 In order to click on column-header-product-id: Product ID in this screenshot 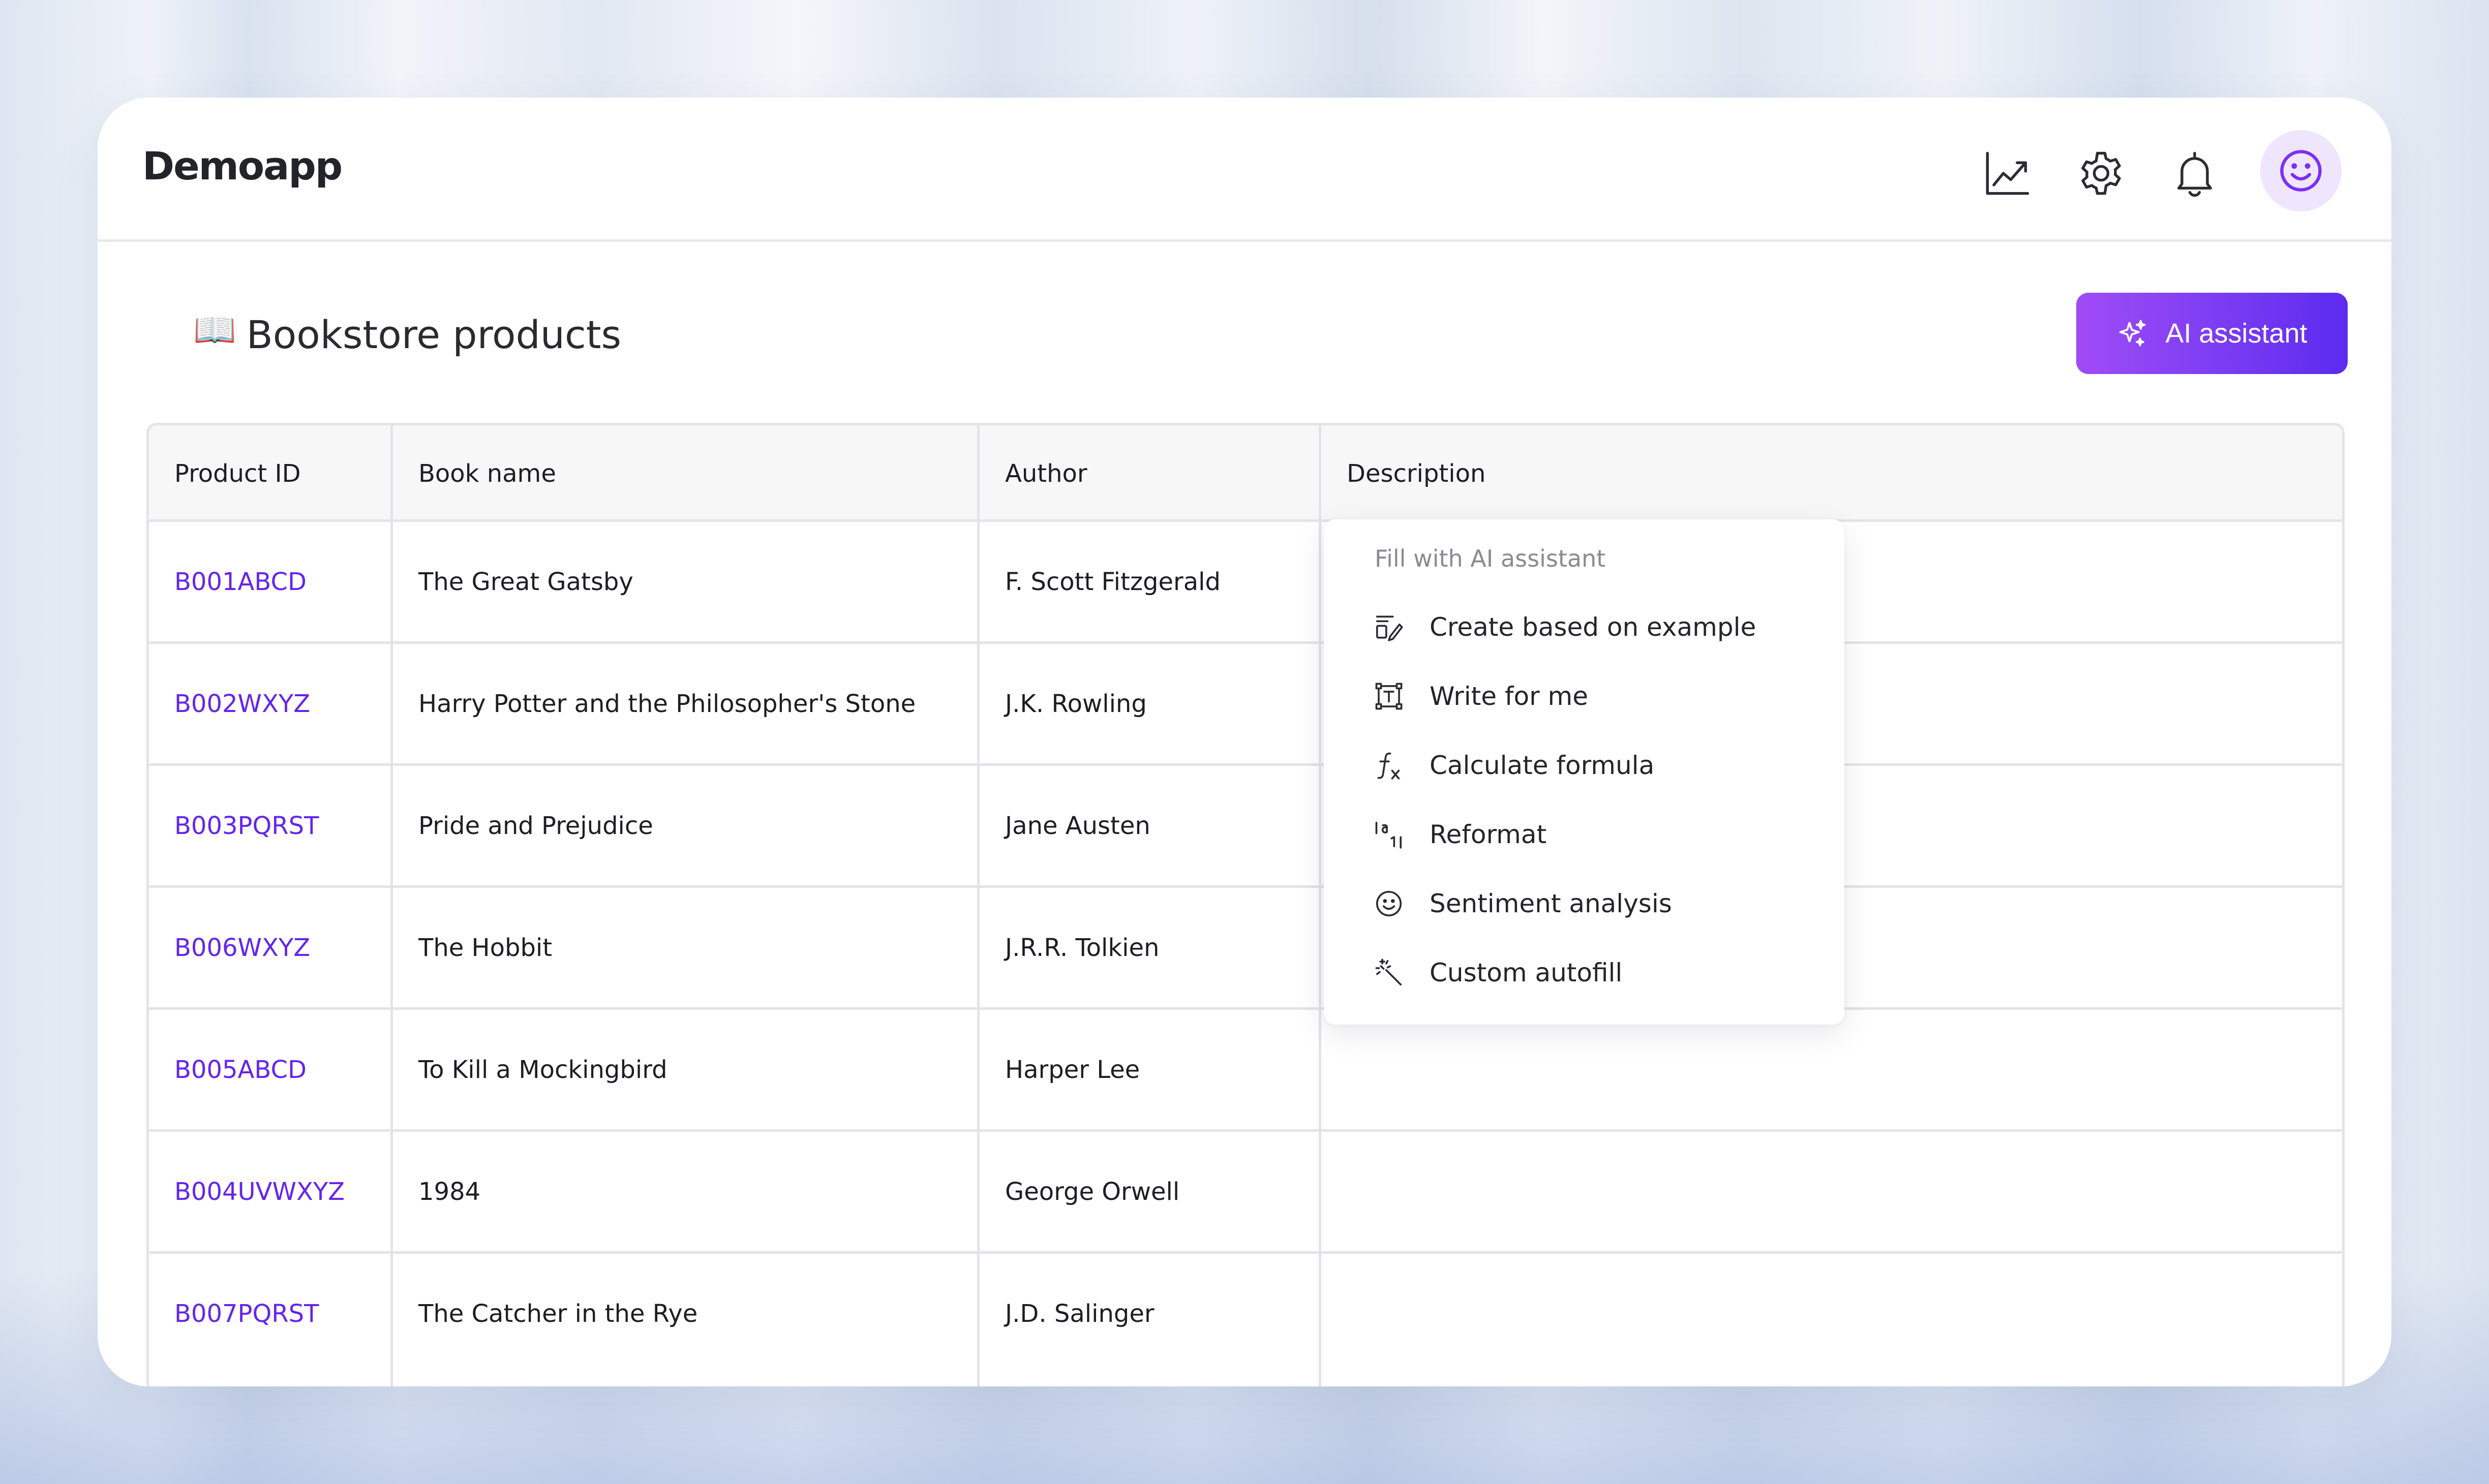, I will do `click(271, 473)`.